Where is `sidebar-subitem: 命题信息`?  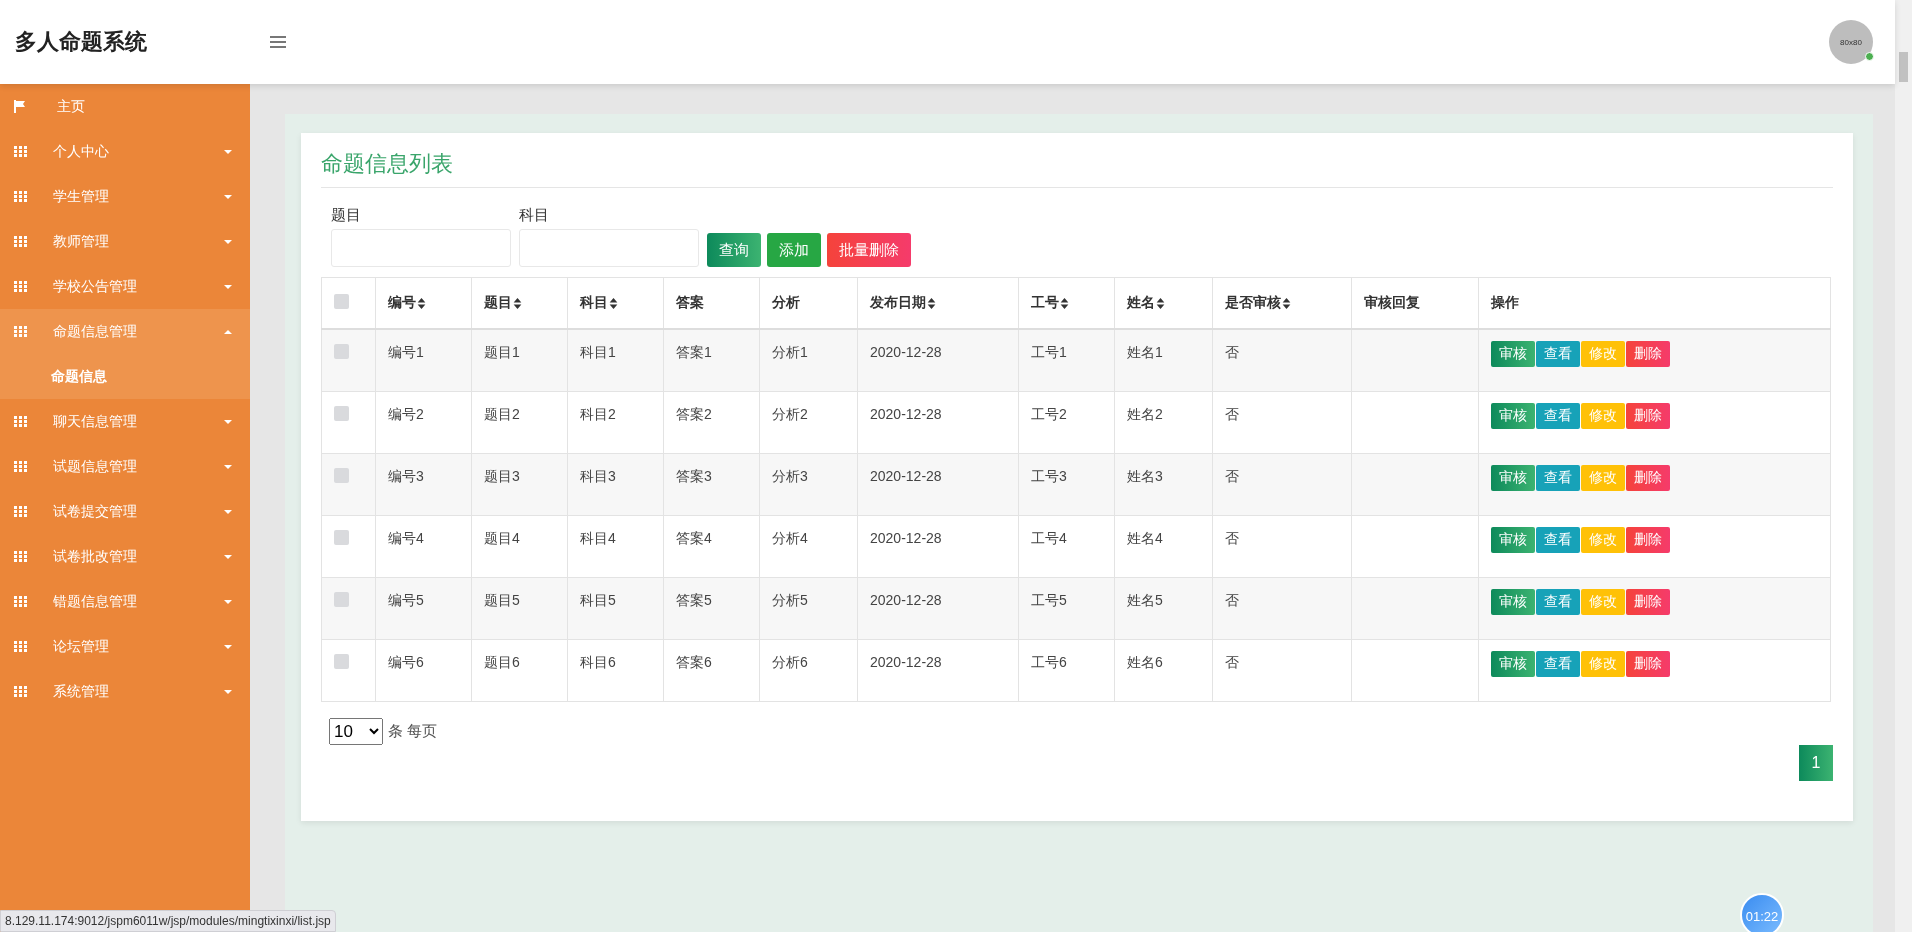 sidebar-subitem: 命题信息 is located at coordinates (125, 376).